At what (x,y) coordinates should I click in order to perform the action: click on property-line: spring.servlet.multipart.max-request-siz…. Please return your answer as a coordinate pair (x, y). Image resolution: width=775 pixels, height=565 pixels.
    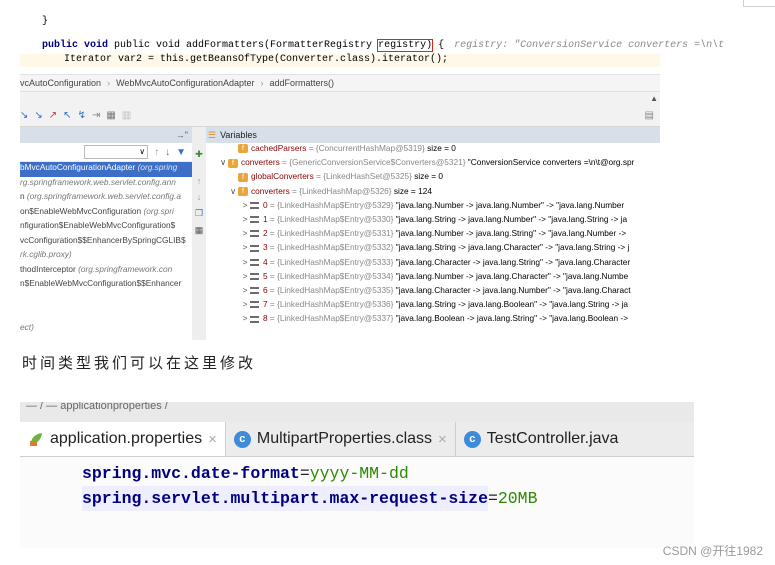
    Looking at the image, I should click on (388, 498).